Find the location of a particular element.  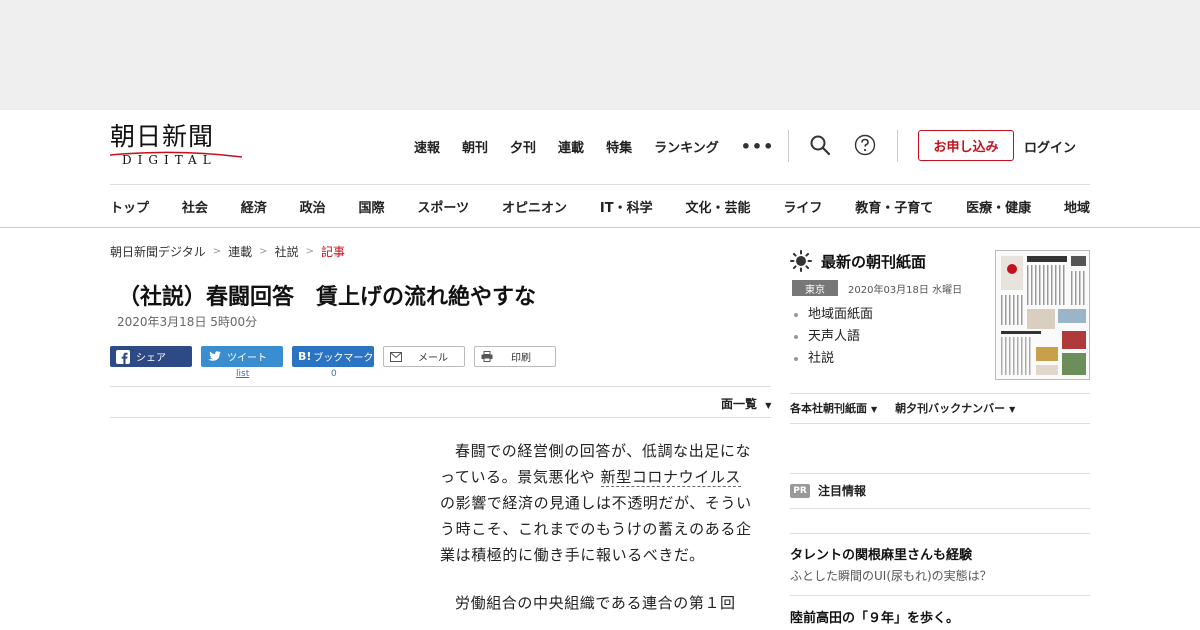

top-nav-item: ランキング is located at coordinates (686, 146).